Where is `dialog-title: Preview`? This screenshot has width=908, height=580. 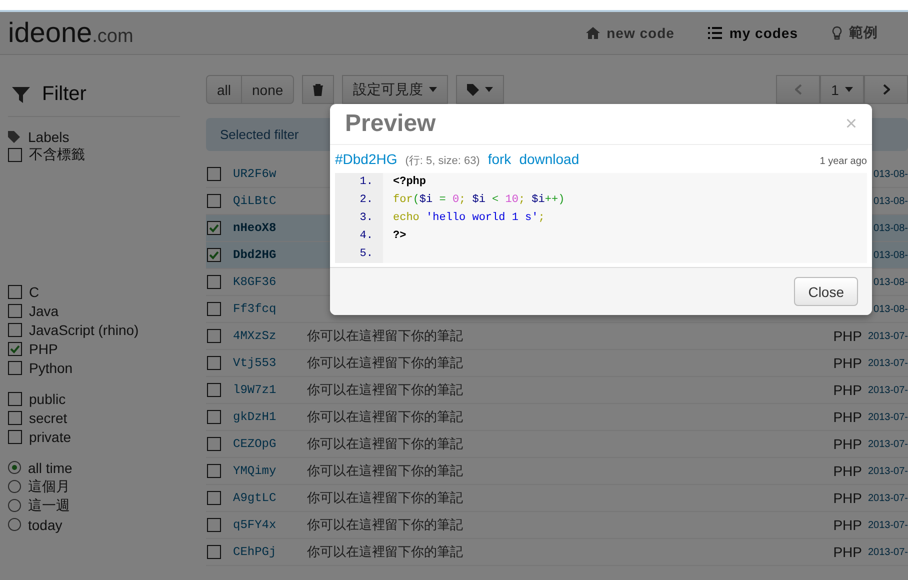 dialog-title: Preview is located at coordinates (390, 124).